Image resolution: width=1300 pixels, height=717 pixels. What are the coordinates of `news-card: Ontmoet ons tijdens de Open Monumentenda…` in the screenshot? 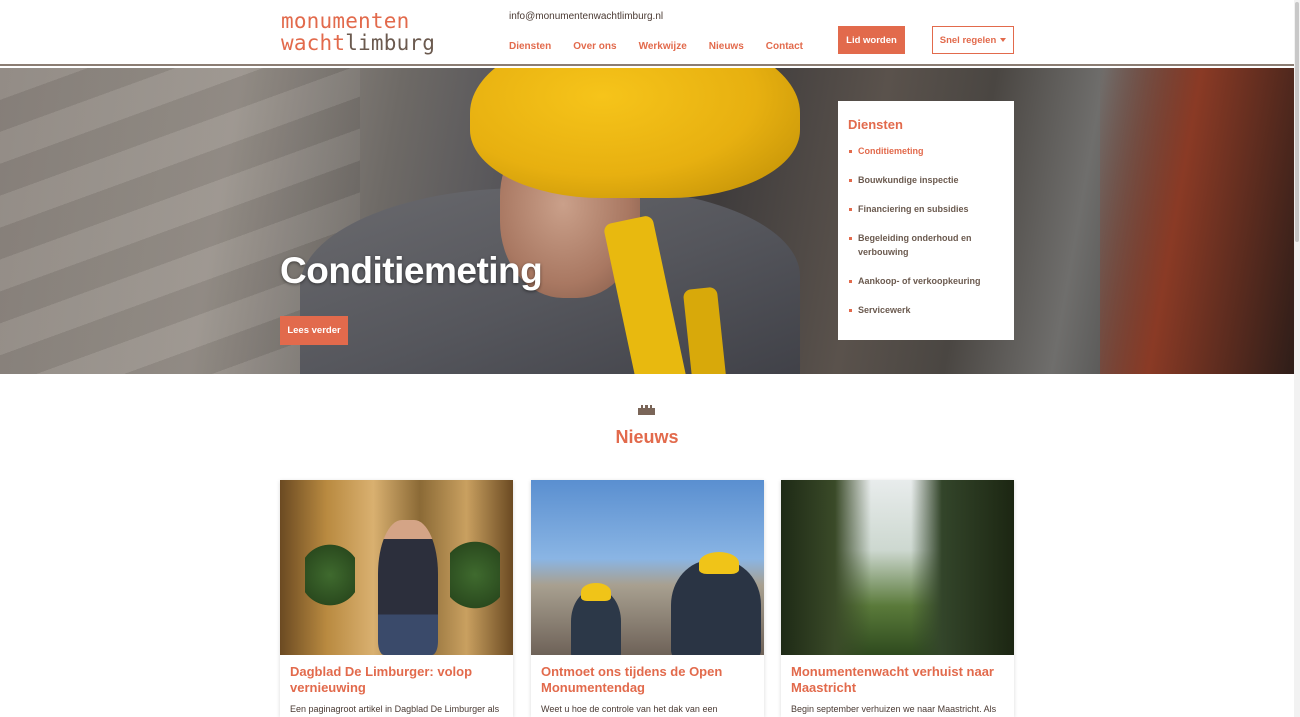 It's located at (647, 598).